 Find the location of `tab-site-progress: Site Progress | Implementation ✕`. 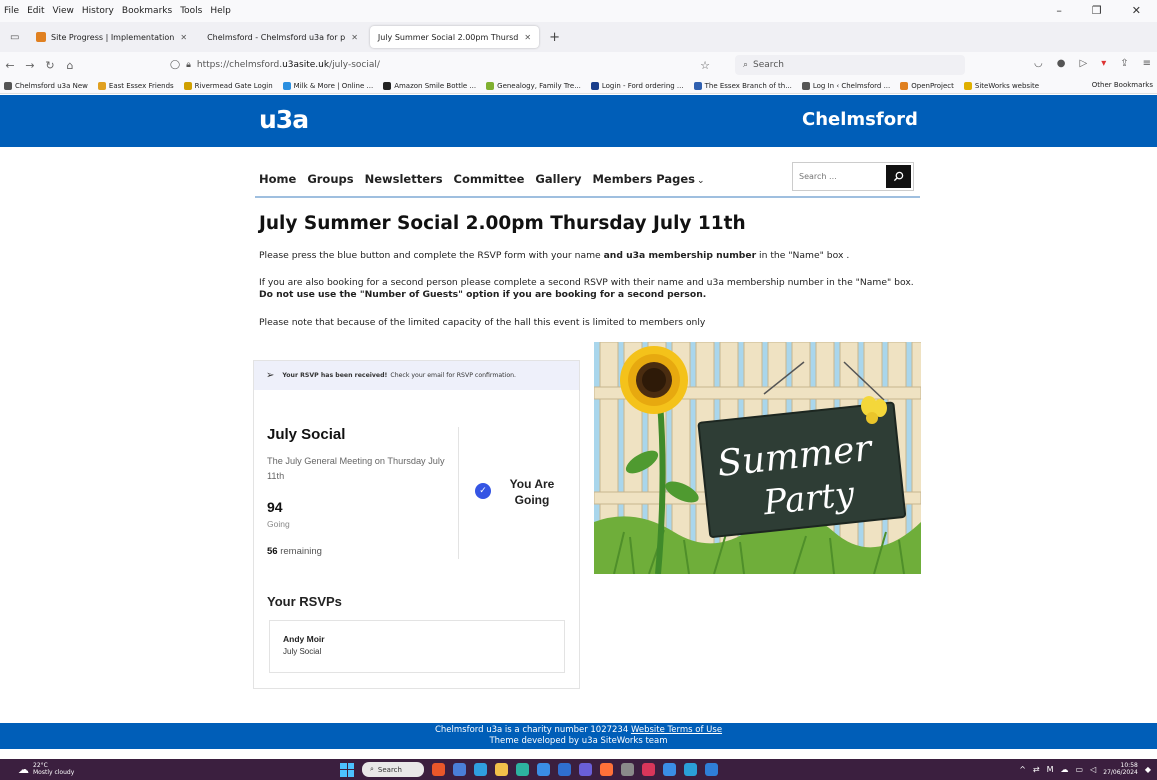

tab-site-progress: Site Progress | Implementation ✕ is located at coordinates (111, 37).